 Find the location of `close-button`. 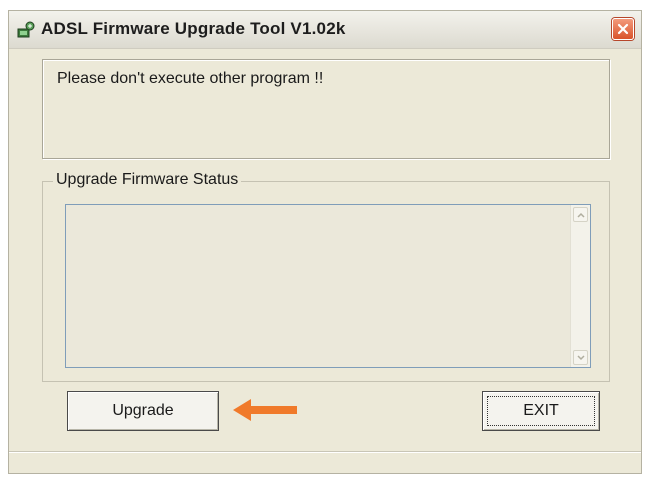

close-button is located at coordinates (623, 29).